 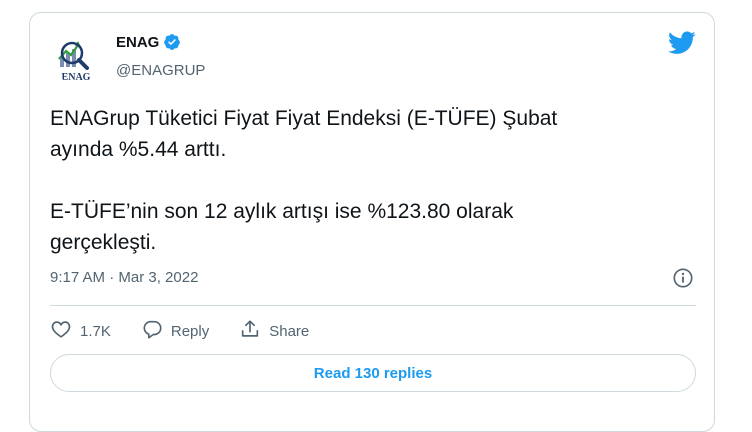 I want to click on share-label: Share, so click(x=289, y=331).